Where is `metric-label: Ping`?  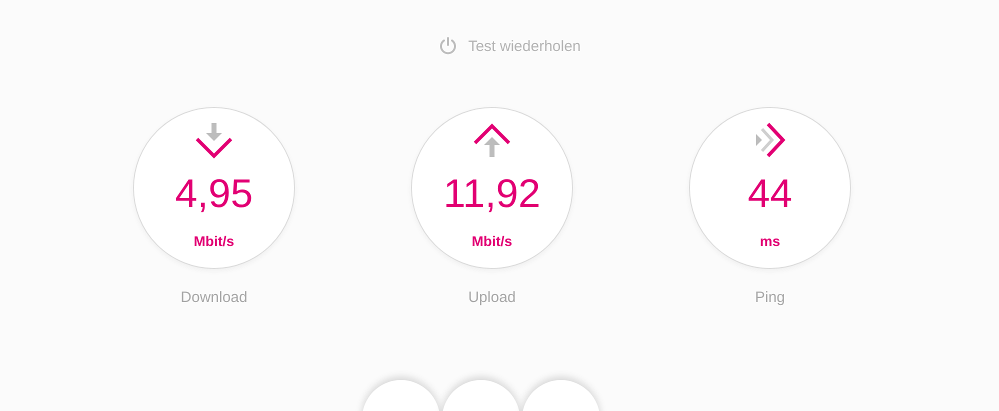
metric-label: Ping is located at coordinates (770, 297).